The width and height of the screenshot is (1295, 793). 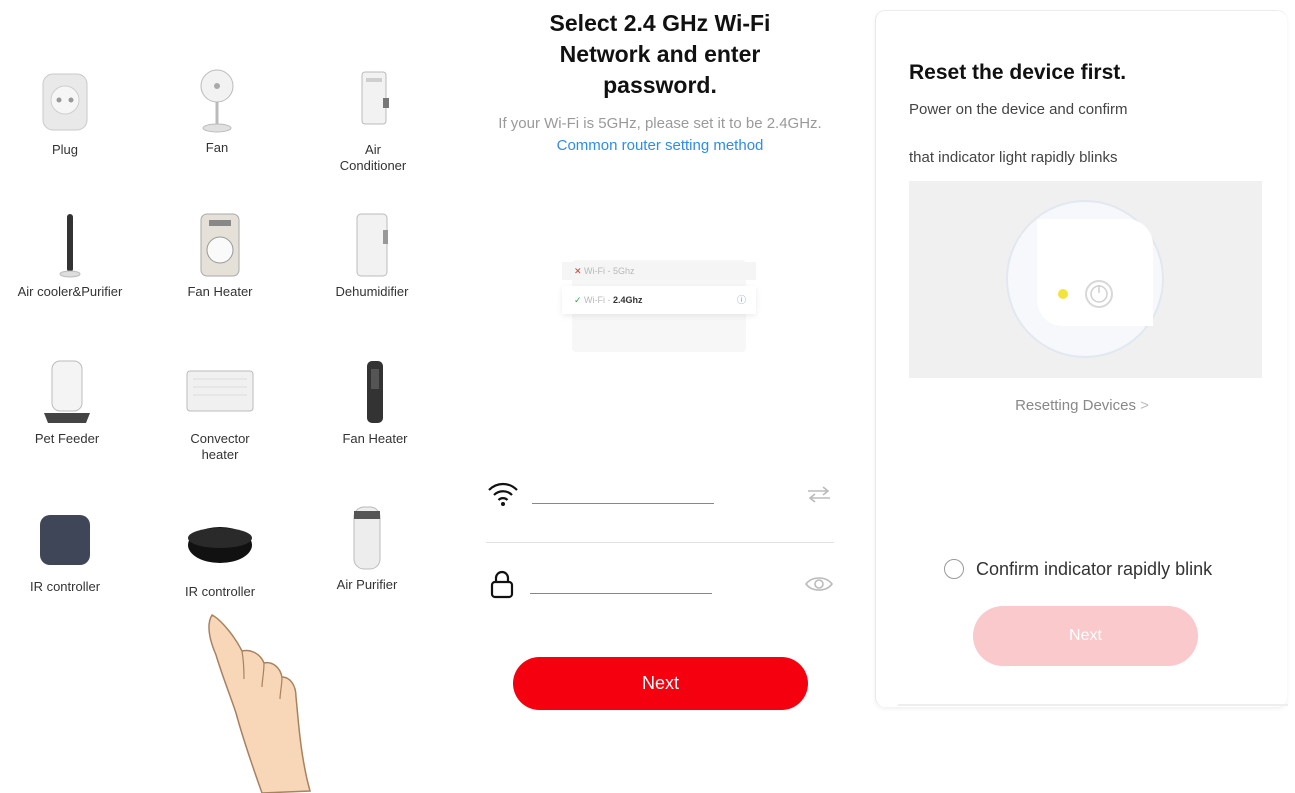 What do you see at coordinates (503, 494) in the screenshot?
I see `wifi-icon` at bounding box center [503, 494].